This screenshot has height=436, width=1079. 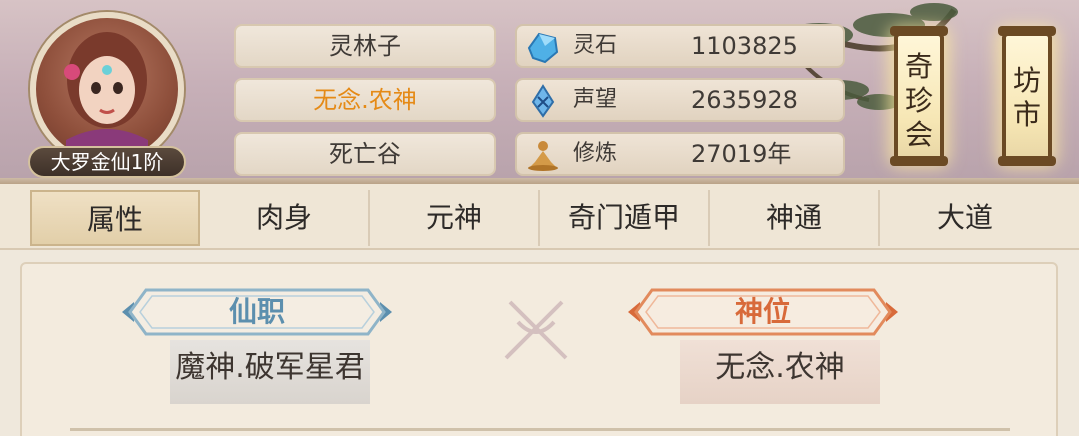 What do you see at coordinates (795, 218) in the screenshot?
I see `tab-powers: 神通` at bounding box center [795, 218].